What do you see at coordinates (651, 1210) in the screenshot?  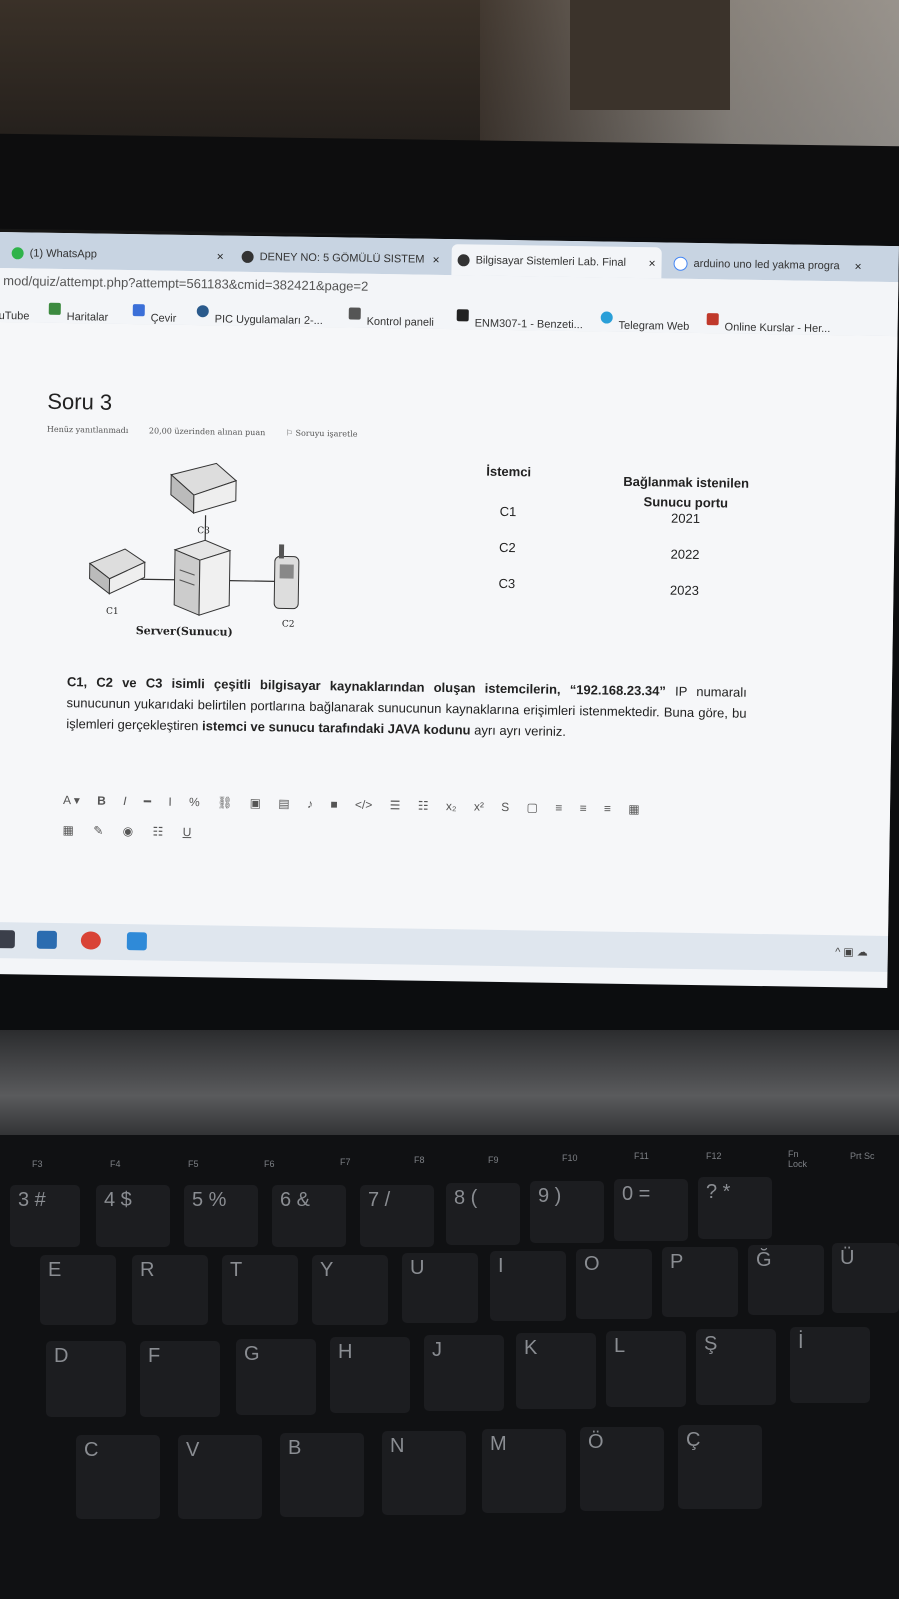 I see `key-0: 0 =` at bounding box center [651, 1210].